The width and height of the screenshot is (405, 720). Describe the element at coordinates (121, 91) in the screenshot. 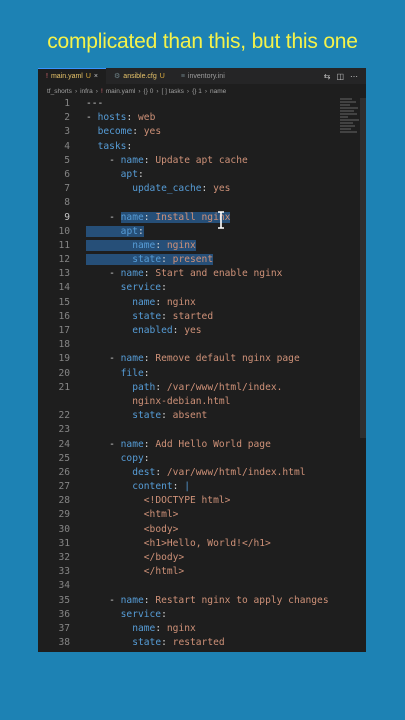

I see `breadcrumb-item: main.yaml` at that location.